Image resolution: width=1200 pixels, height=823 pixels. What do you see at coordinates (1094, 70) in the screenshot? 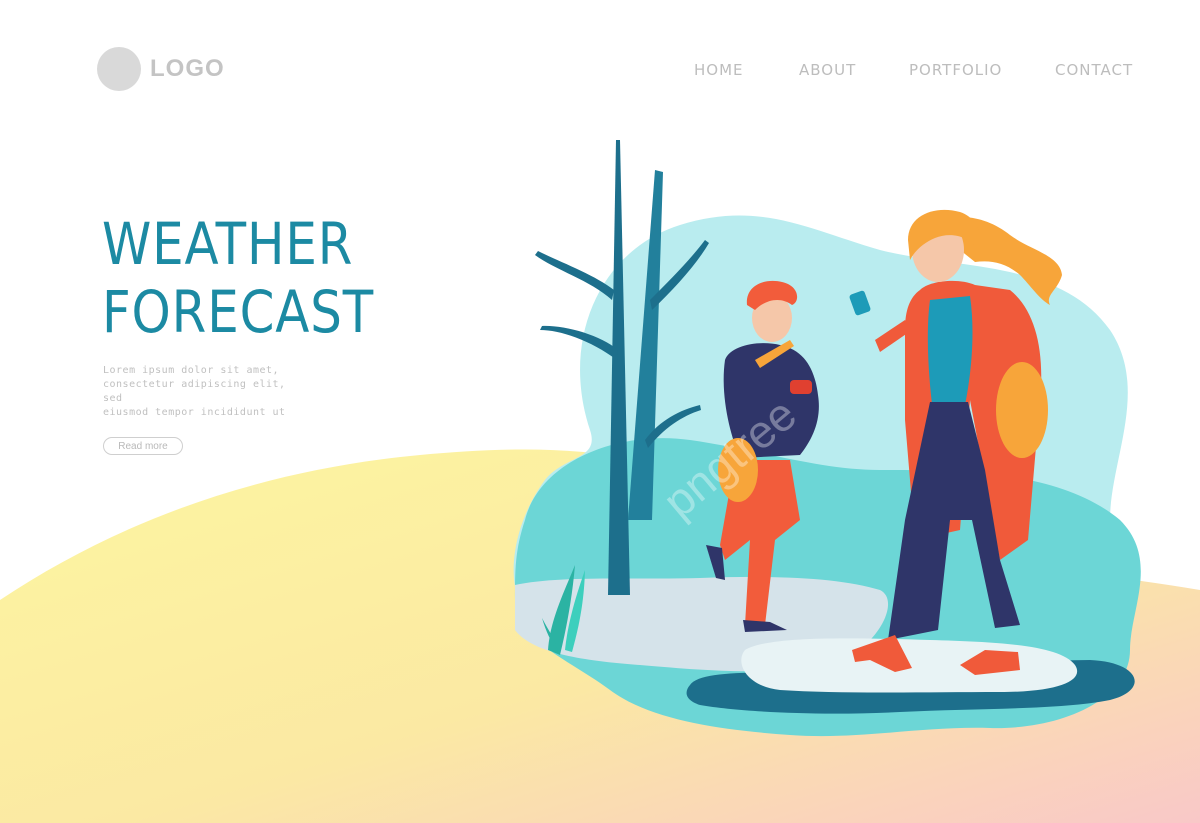
I see `nav-contact: CONTACT` at bounding box center [1094, 70].